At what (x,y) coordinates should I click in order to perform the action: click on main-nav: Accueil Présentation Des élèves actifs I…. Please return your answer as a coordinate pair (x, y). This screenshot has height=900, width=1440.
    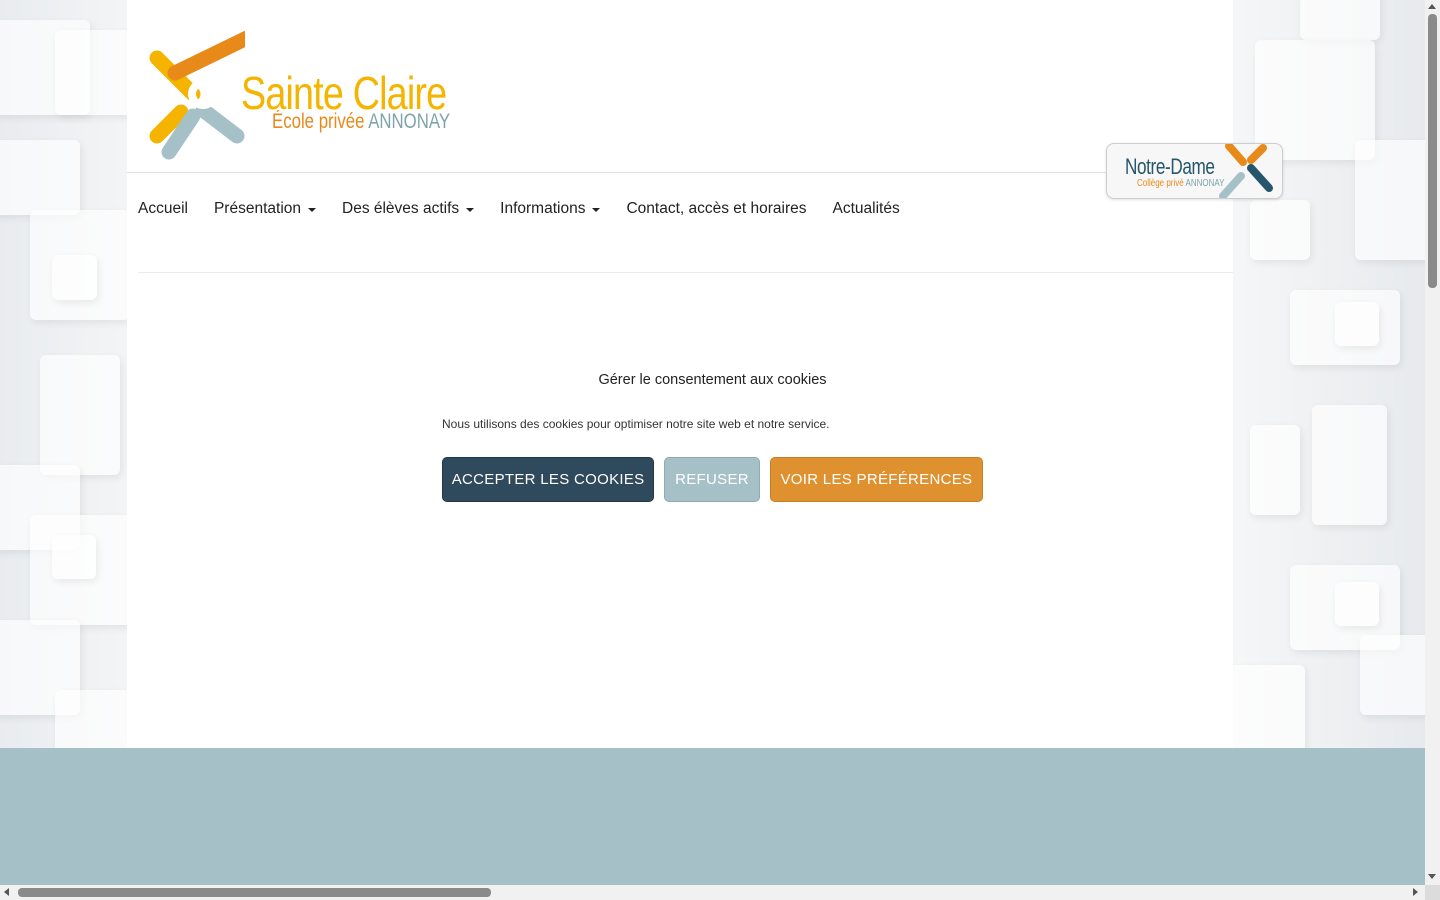
    Looking at the image, I should click on (532, 209).